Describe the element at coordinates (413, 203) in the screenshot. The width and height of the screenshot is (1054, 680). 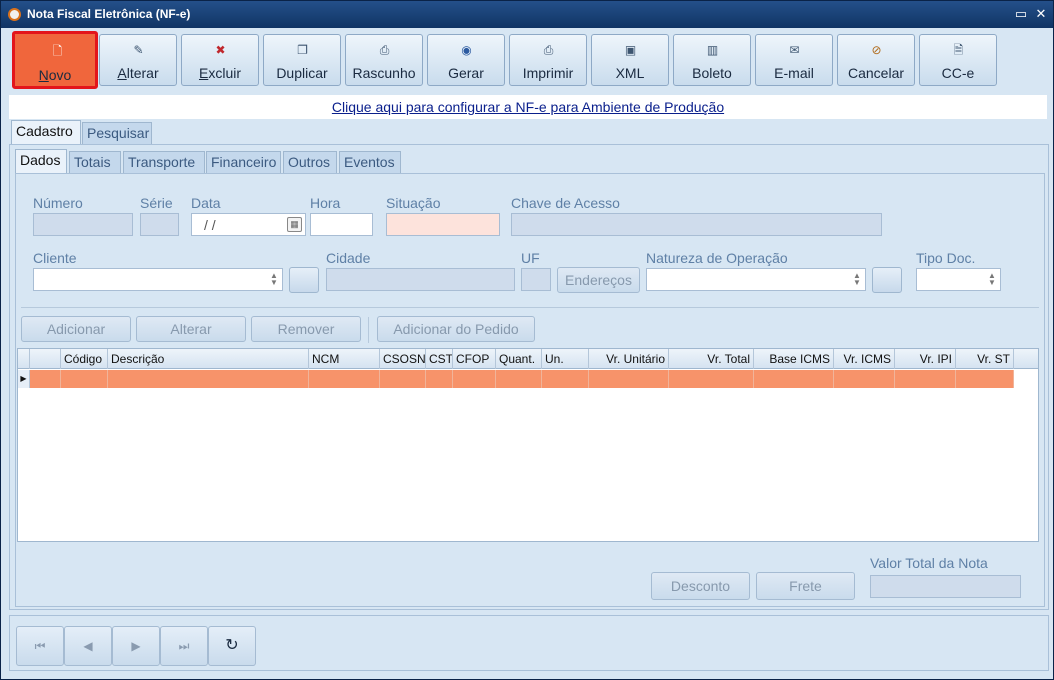
I see `situacao-label: Situação` at that location.